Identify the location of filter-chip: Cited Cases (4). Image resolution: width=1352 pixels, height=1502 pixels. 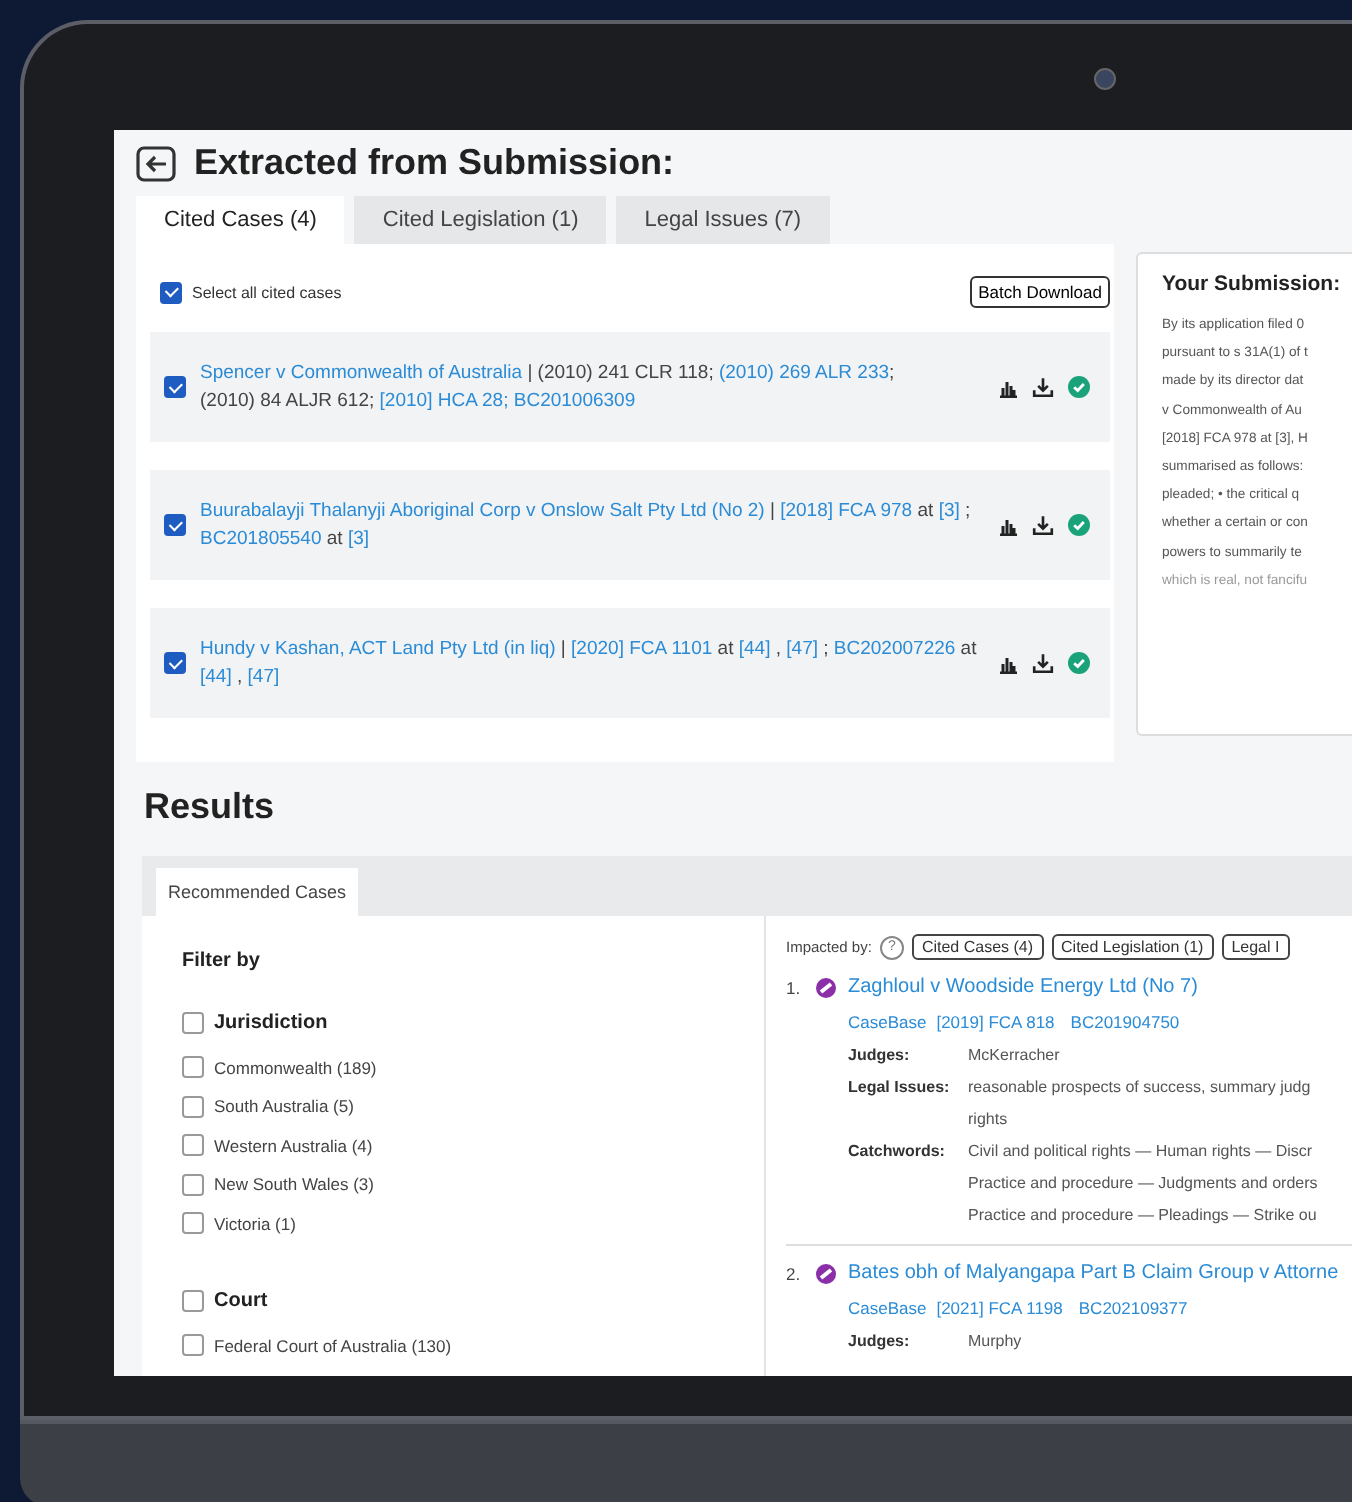
(977, 947).